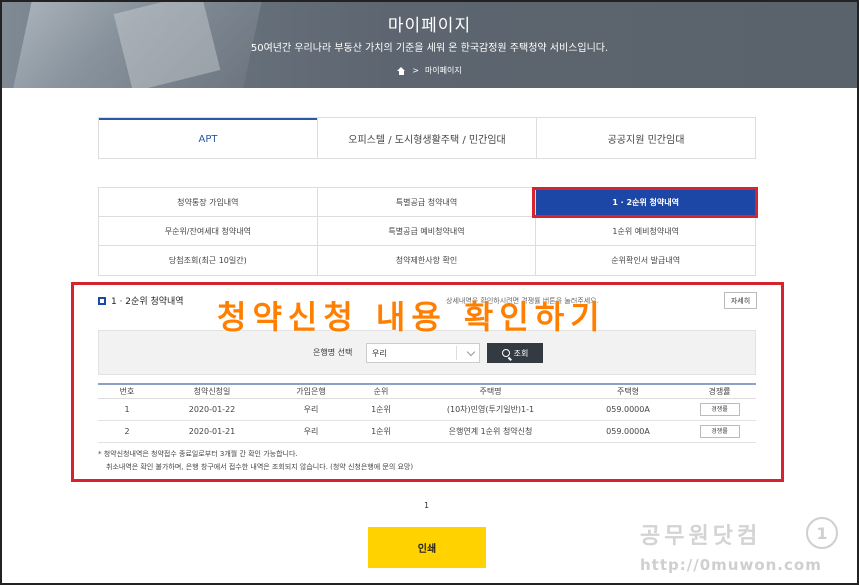 Image resolution: width=859 pixels, height=585 pixels. What do you see at coordinates (701, 536) in the screenshot?
I see `watermark-text: 공무원닷컴` at bounding box center [701, 536].